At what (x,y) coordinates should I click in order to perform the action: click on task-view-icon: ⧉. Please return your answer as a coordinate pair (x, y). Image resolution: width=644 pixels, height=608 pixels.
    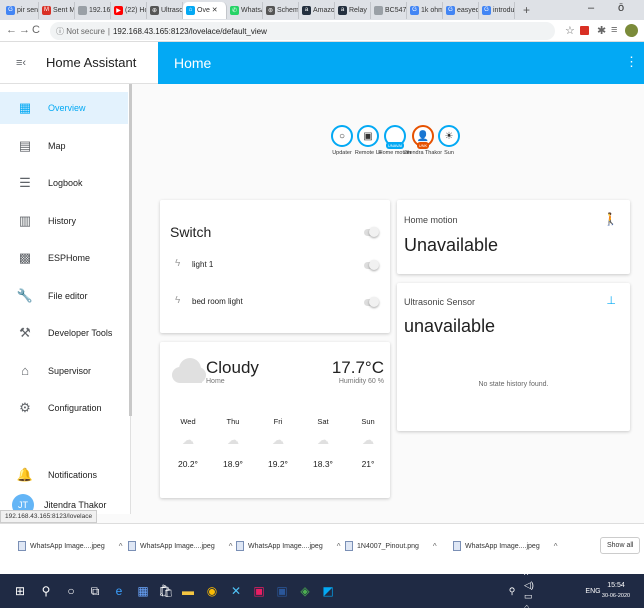
    Looking at the image, I should click on (95, 591).